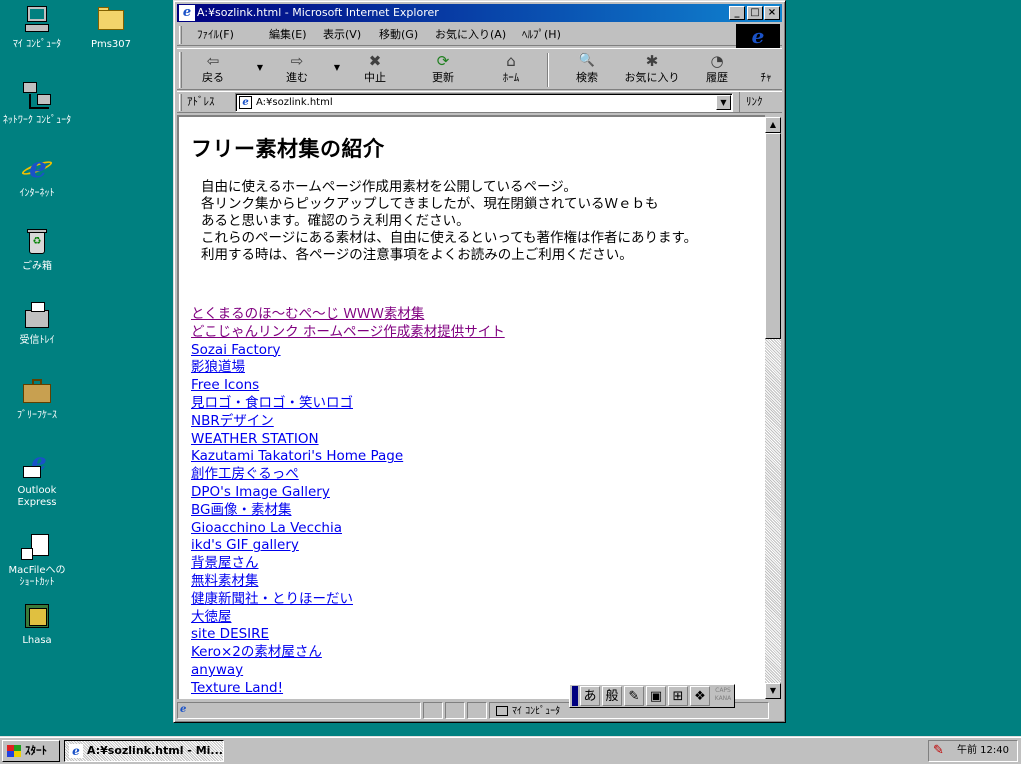  What do you see at coordinates (773, 236) in the screenshot?
I see `scroll-thumb` at bounding box center [773, 236].